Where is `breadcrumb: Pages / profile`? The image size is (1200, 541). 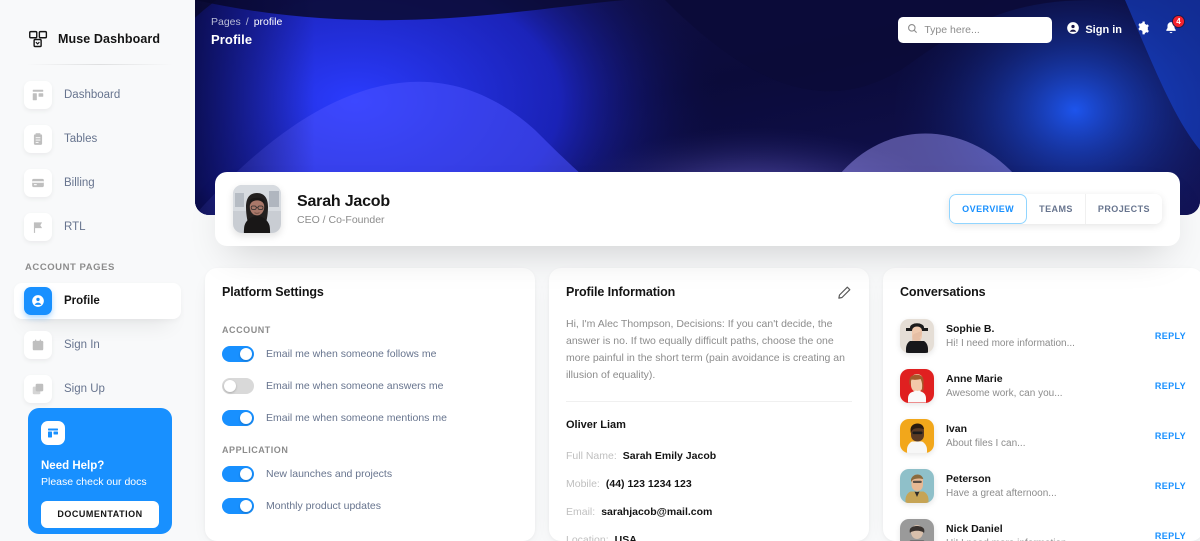
breadcrumb: Pages / profile is located at coordinates (246, 22).